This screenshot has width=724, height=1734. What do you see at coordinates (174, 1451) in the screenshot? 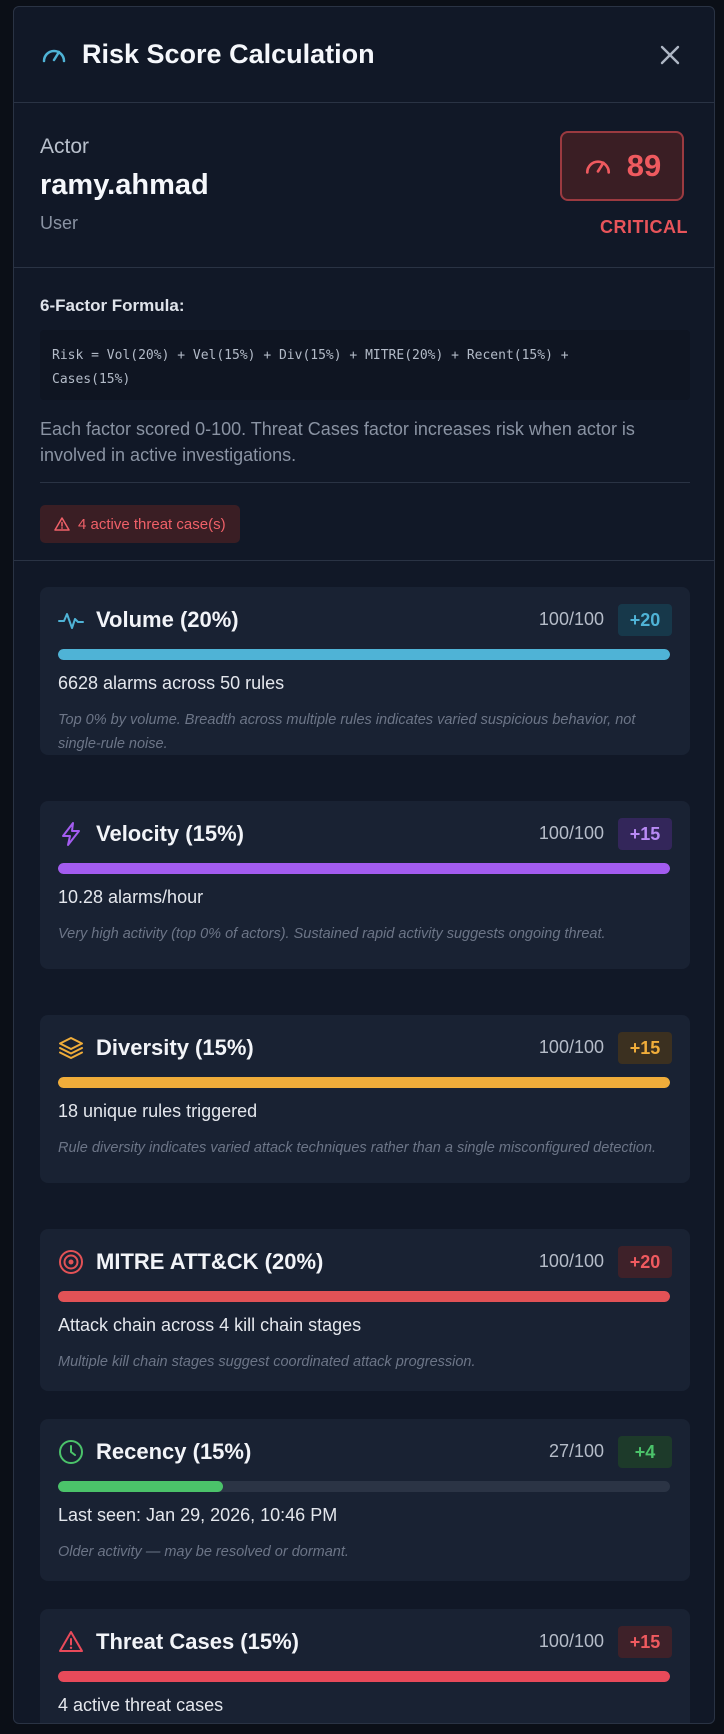
I see `factor-name: Recency (15%)` at bounding box center [174, 1451].